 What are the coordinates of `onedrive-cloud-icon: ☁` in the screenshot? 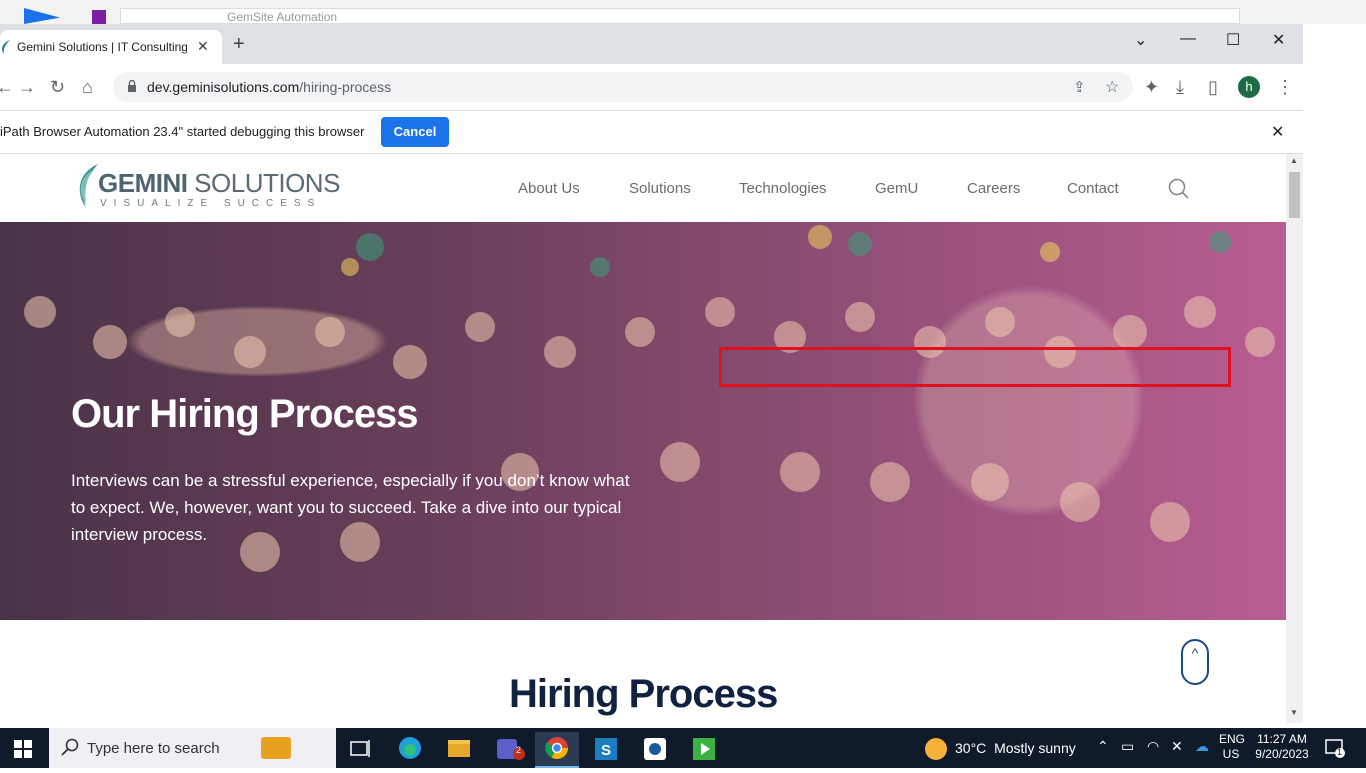 It's located at (1202, 746).